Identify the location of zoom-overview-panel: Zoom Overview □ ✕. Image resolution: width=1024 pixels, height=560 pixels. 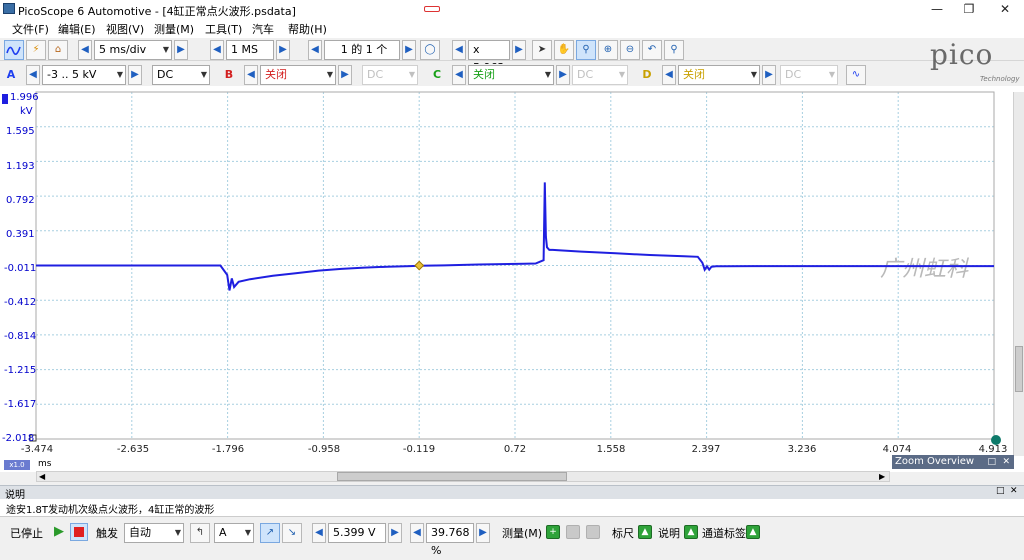
(953, 462).